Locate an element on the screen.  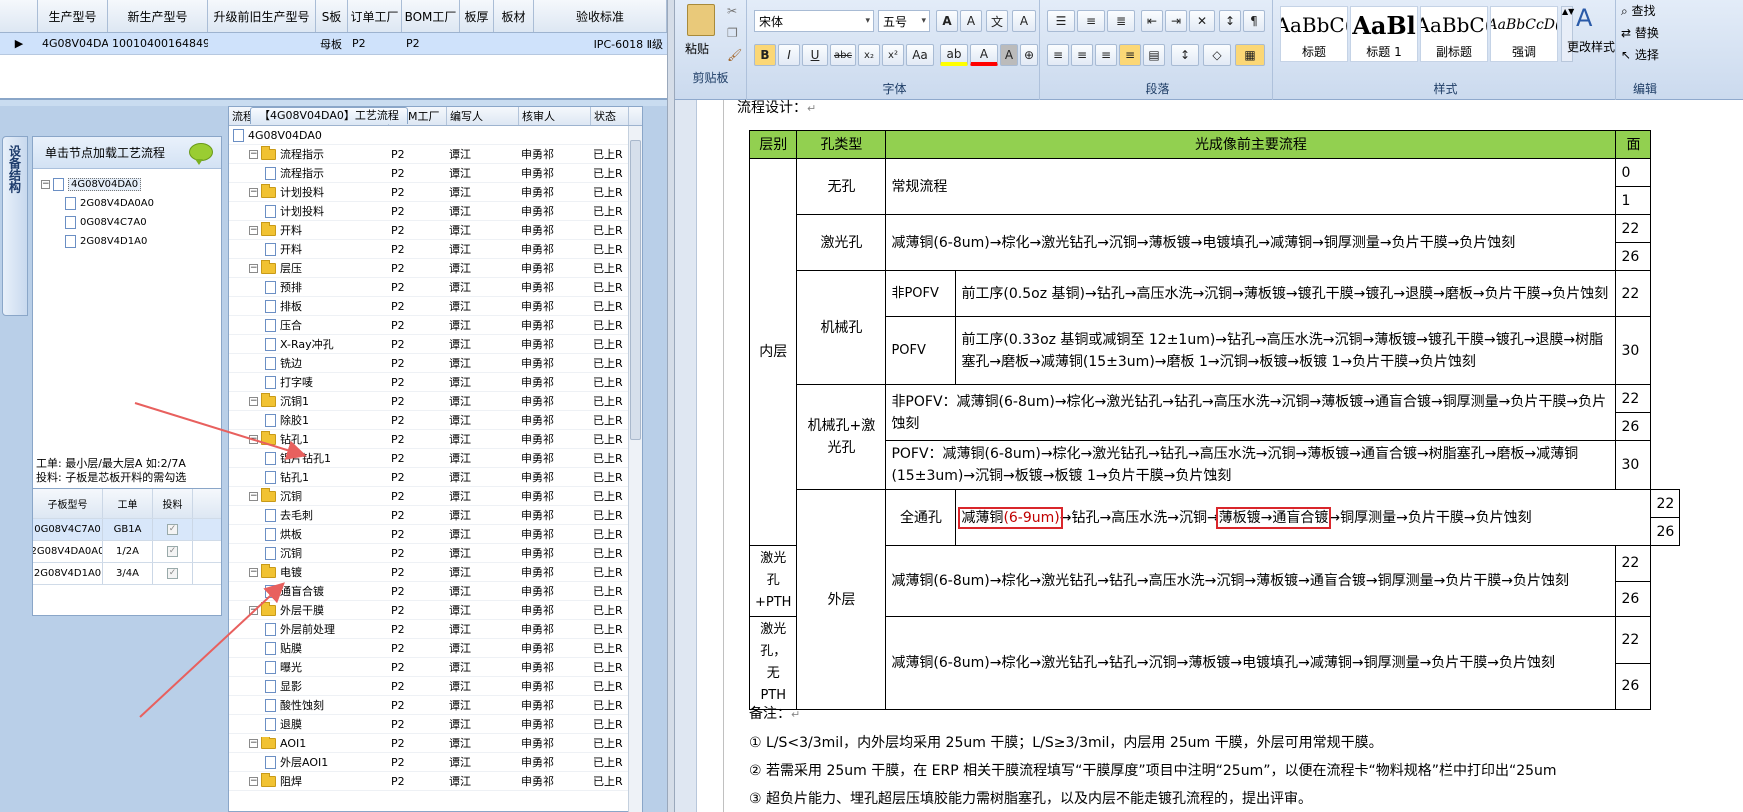
process-tree-row: 沉铜 P2 谭江 申勇祁 已上R is located at coordinates (429, 553).